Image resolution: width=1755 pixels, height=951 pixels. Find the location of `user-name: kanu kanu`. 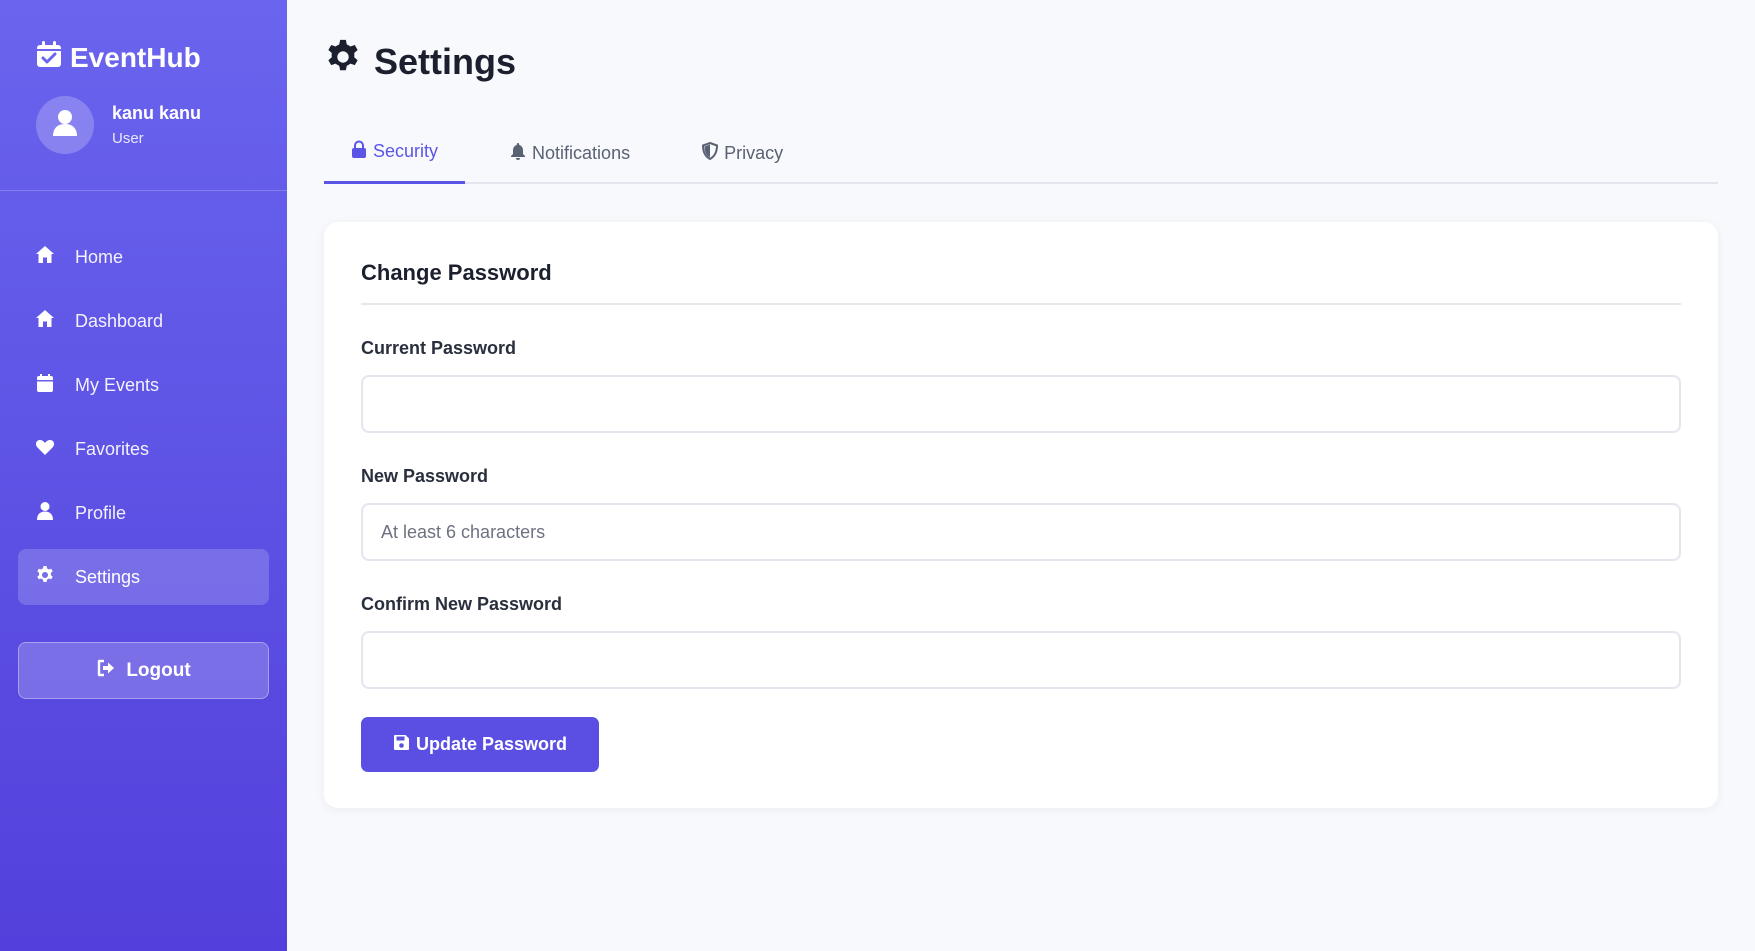

user-name: kanu kanu is located at coordinates (157, 113).